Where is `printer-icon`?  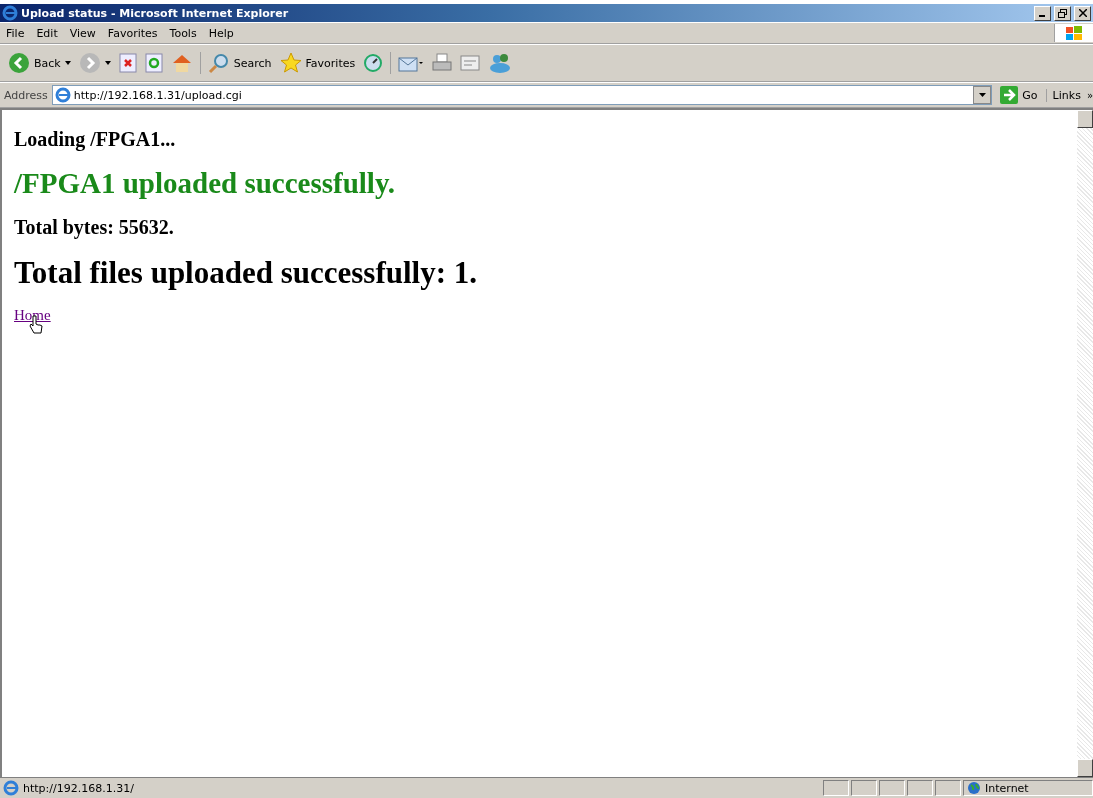
printer-icon is located at coordinates (442, 63).